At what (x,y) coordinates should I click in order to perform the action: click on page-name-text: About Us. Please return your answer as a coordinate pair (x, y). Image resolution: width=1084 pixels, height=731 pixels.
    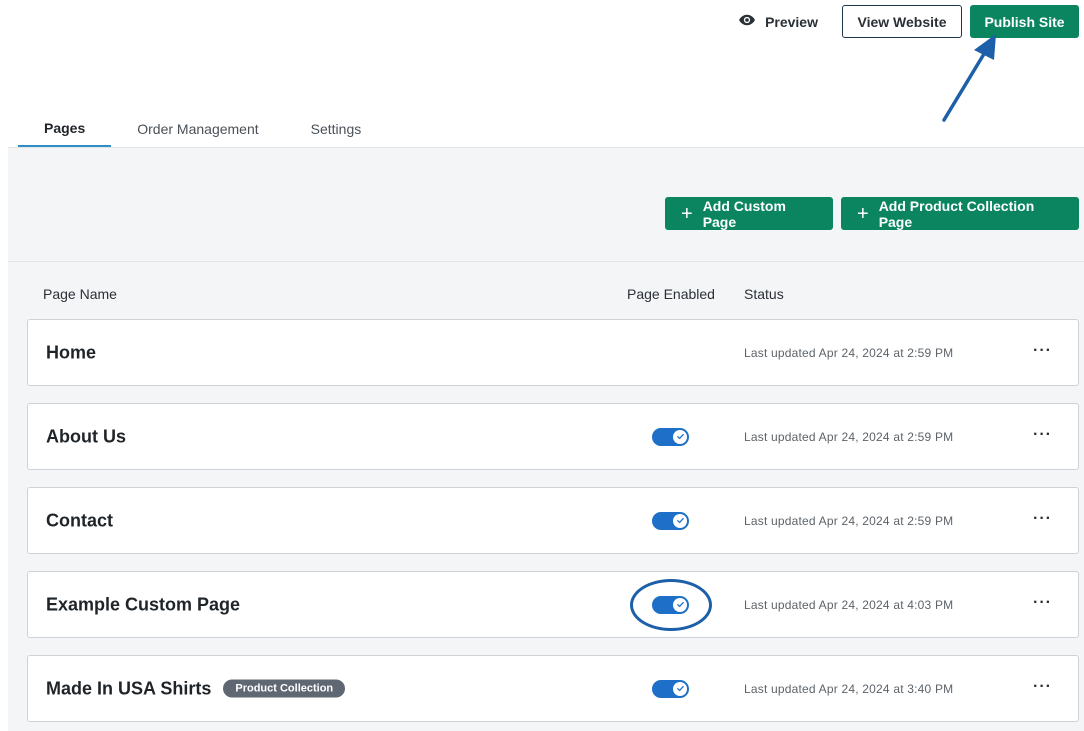
    Looking at the image, I should click on (86, 436).